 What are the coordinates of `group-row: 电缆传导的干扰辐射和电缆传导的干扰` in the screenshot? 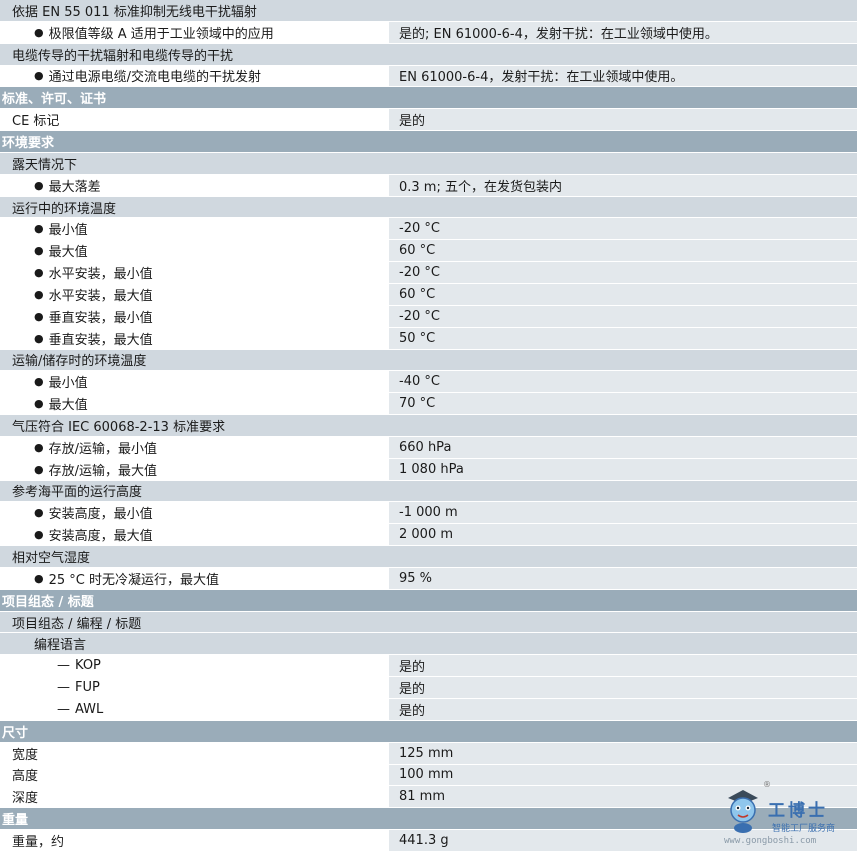 It's located at (428, 54).